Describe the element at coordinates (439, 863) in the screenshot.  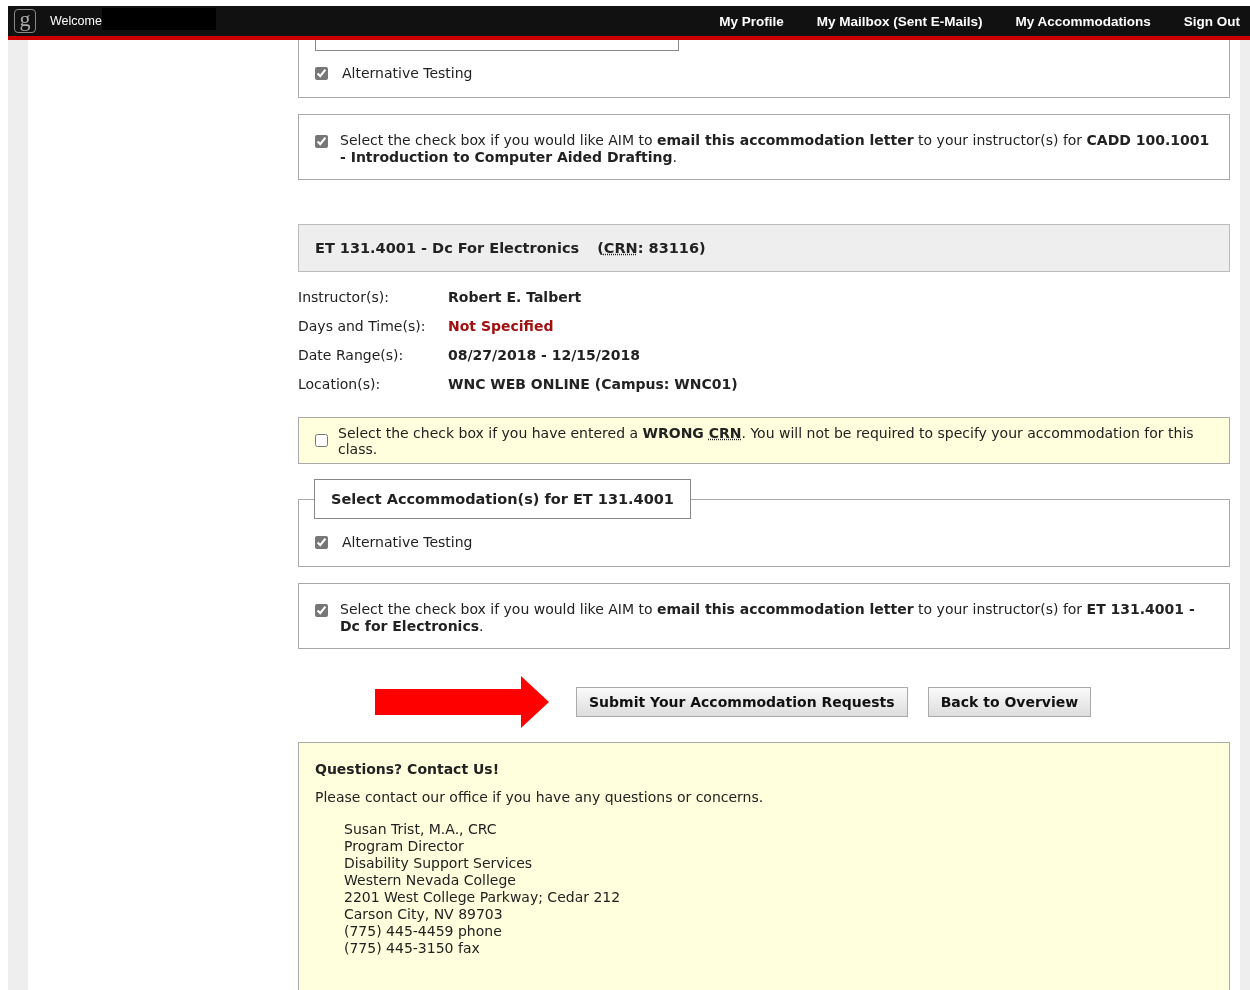
I see `address-line: Disability Support Services` at that location.